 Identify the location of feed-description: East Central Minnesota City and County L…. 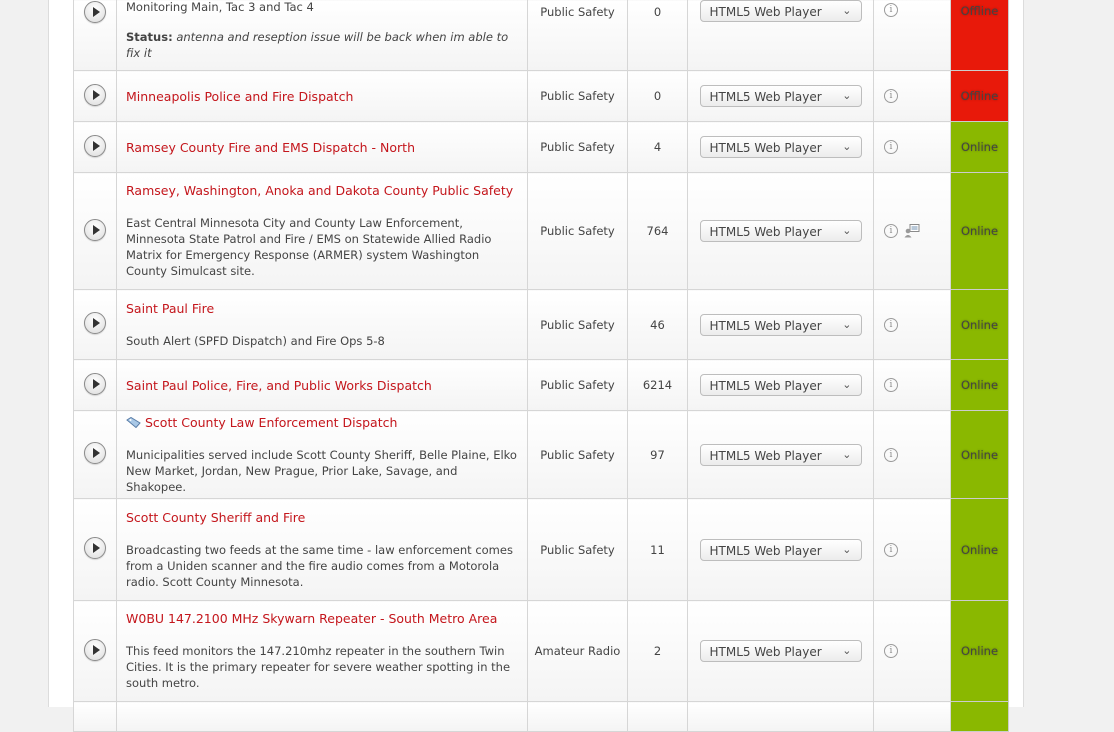
(309, 247).